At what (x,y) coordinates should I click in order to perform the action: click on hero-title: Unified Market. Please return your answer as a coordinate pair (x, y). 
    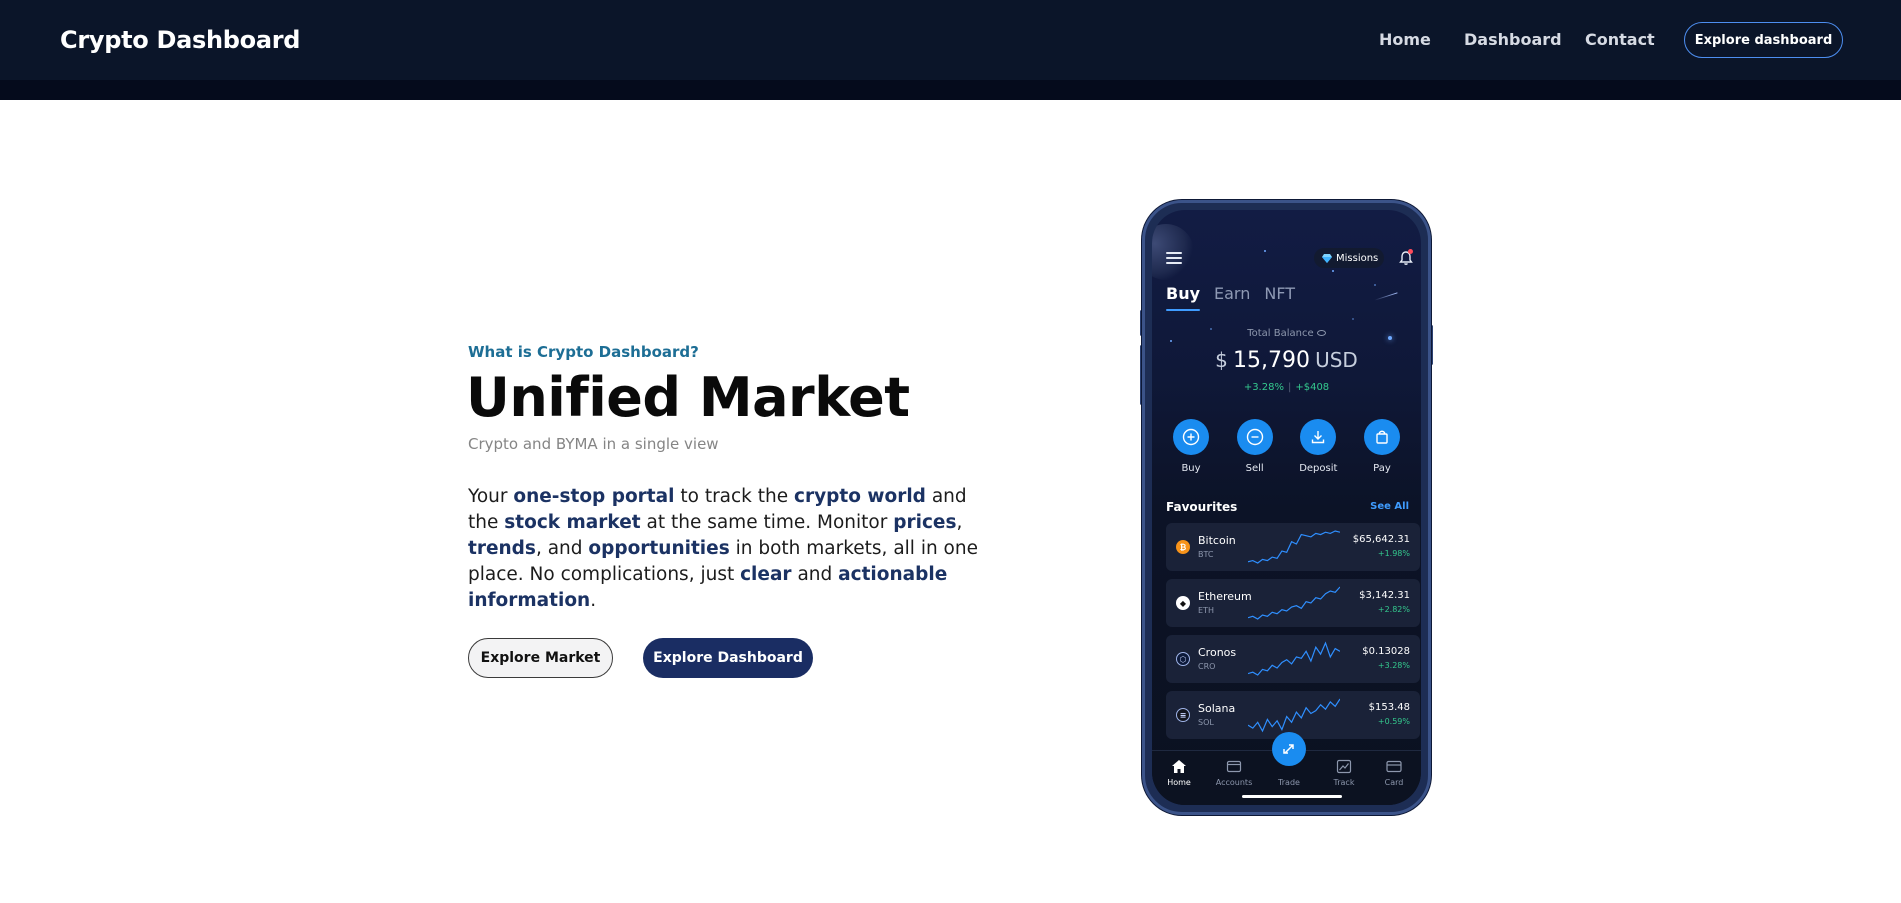
    Looking at the image, I should click on (688, 397).